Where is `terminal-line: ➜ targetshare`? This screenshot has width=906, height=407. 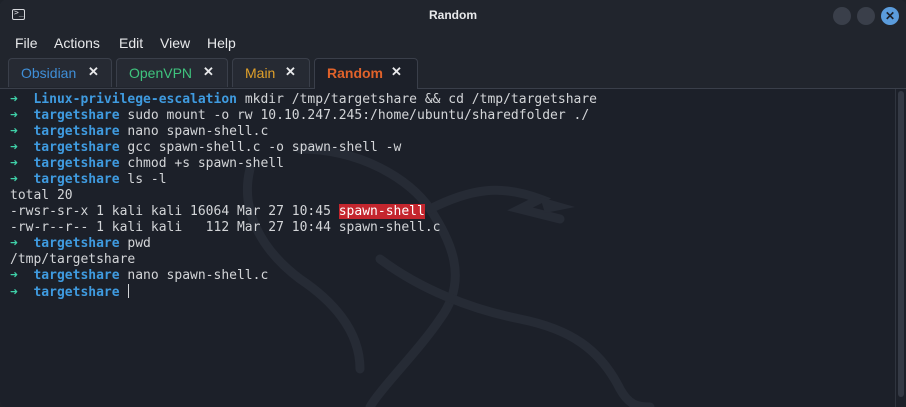 terminal-line: ➜ targetshare is located at coordinates (303, 292).